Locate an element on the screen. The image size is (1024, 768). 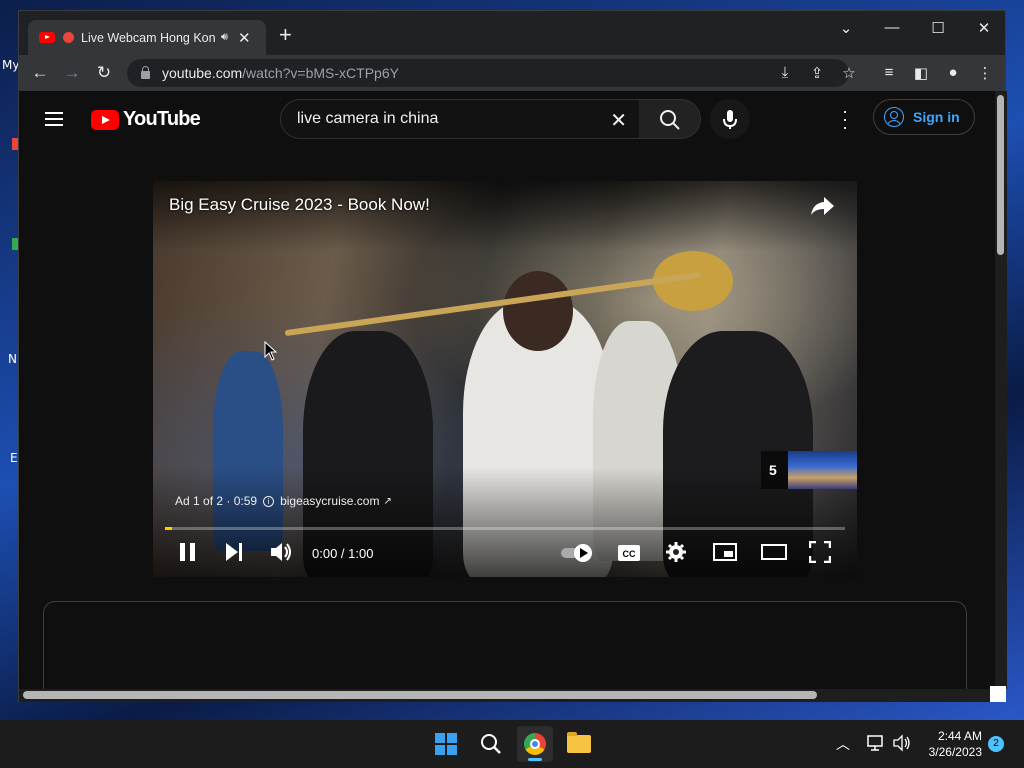
settings-kebab-icon: · · · is located at coordinates (845, 119).